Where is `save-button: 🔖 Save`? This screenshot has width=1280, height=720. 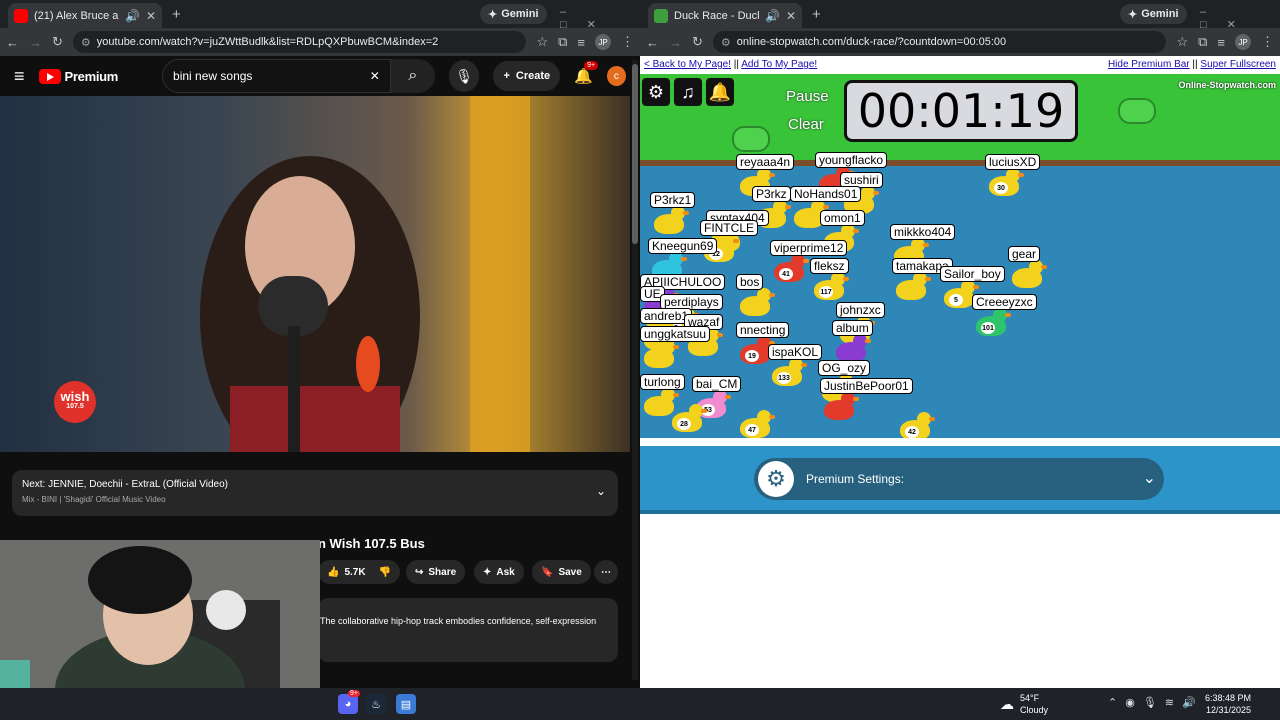 save-button: 🔖 Save is located at coordinates (561, 572).